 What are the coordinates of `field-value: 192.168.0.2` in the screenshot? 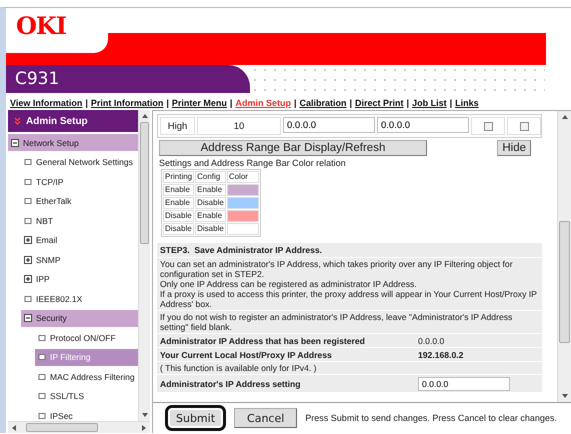 It's located at (441, 355).